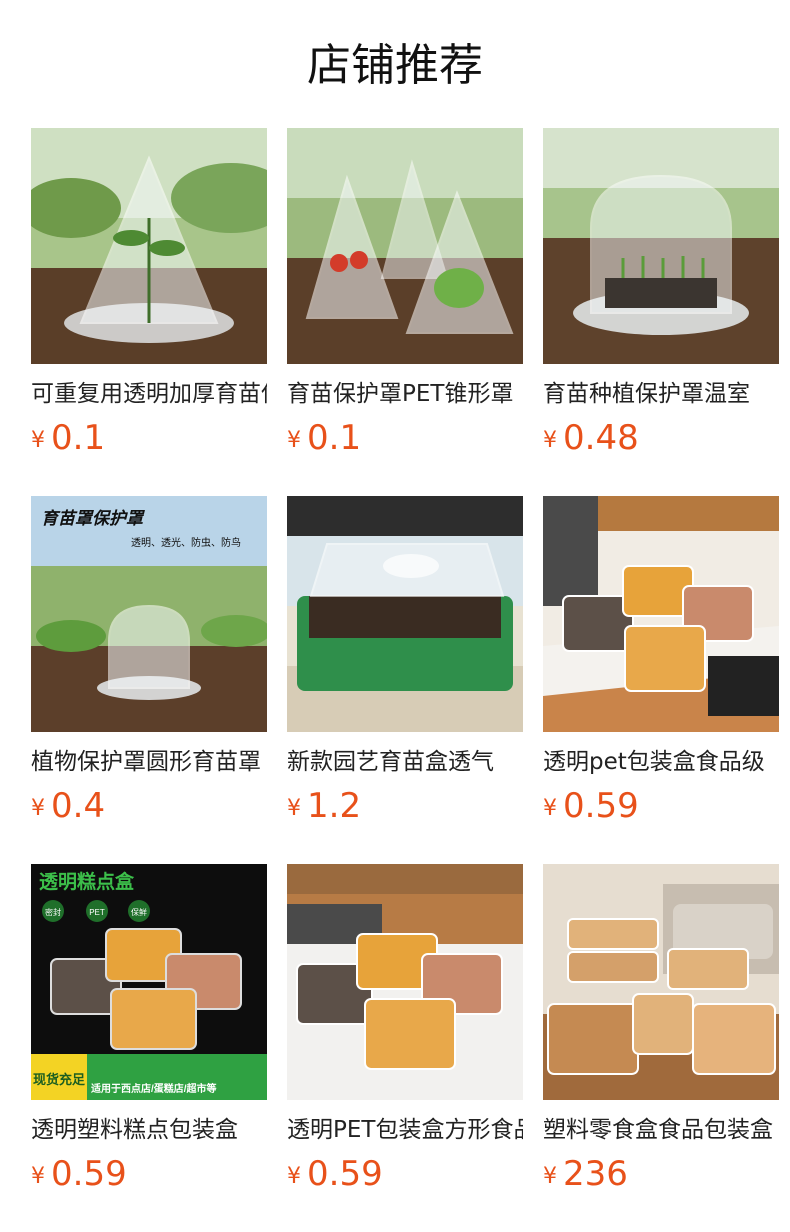 The width and height of the screenshot is (790, 1232). I want to click on product-name: 育苗种植保护罩温室, so click(661, 394).